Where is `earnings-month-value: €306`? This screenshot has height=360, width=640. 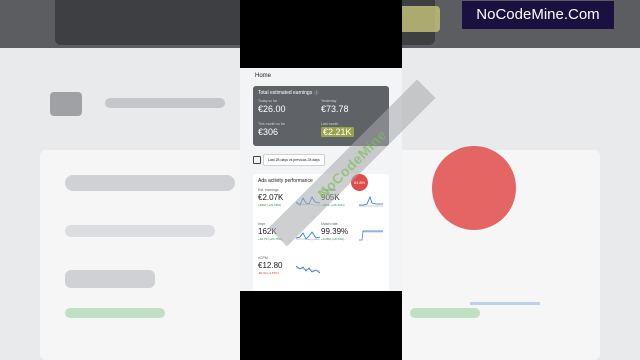 earnings-month-value: €306 is located at coordinates (268, 132).